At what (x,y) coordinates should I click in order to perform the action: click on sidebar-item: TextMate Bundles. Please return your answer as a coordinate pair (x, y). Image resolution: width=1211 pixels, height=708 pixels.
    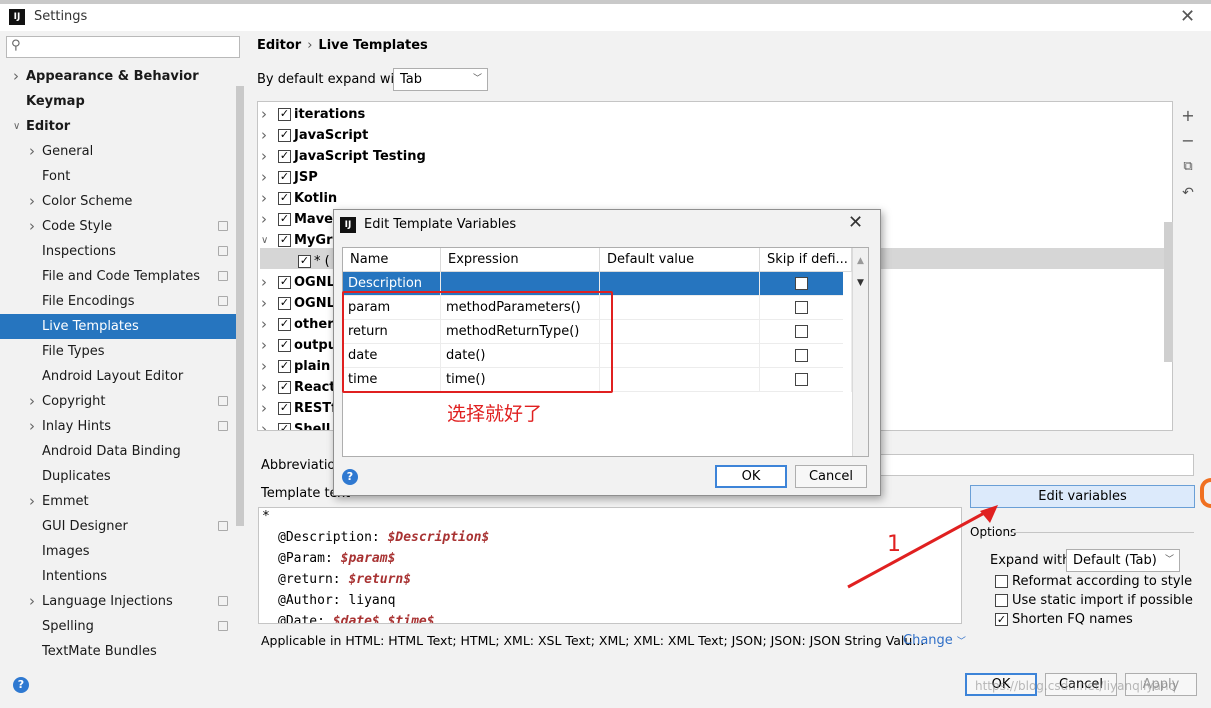
    Looking at the image, I should click on (118, 651).